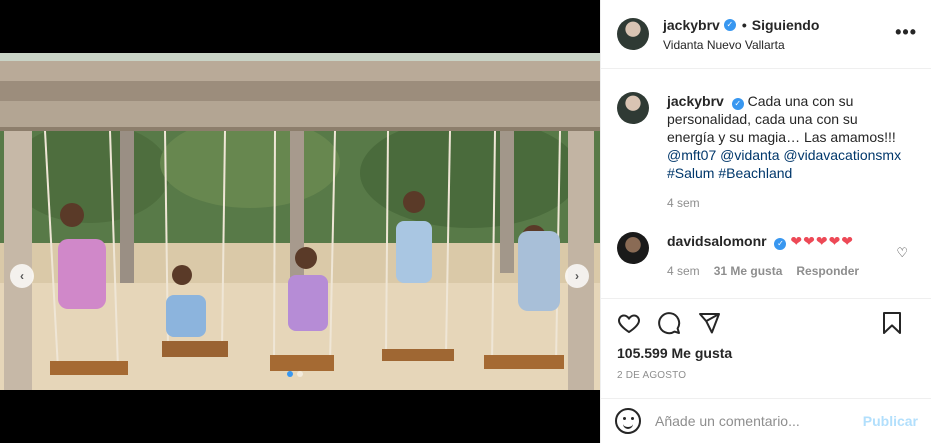 This screenshot has width=931, height=443. I want to click on save-bookmark-icon, so click(892, 323).